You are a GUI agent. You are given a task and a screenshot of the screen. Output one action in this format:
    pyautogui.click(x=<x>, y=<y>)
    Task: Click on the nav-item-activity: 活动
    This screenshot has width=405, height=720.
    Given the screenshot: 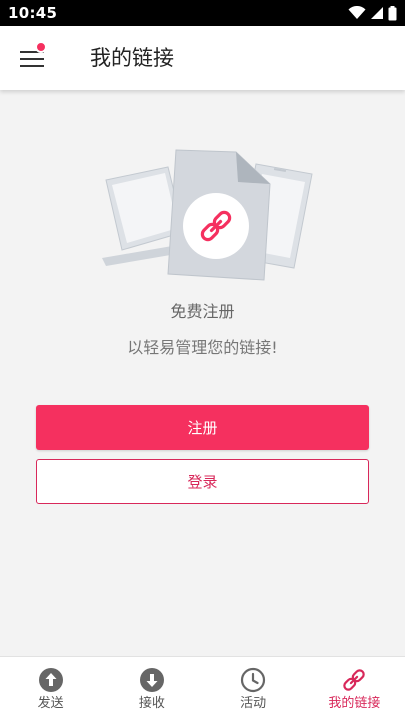 What is the action you would take?
    pyautogui.click(x=253, y=688)
    